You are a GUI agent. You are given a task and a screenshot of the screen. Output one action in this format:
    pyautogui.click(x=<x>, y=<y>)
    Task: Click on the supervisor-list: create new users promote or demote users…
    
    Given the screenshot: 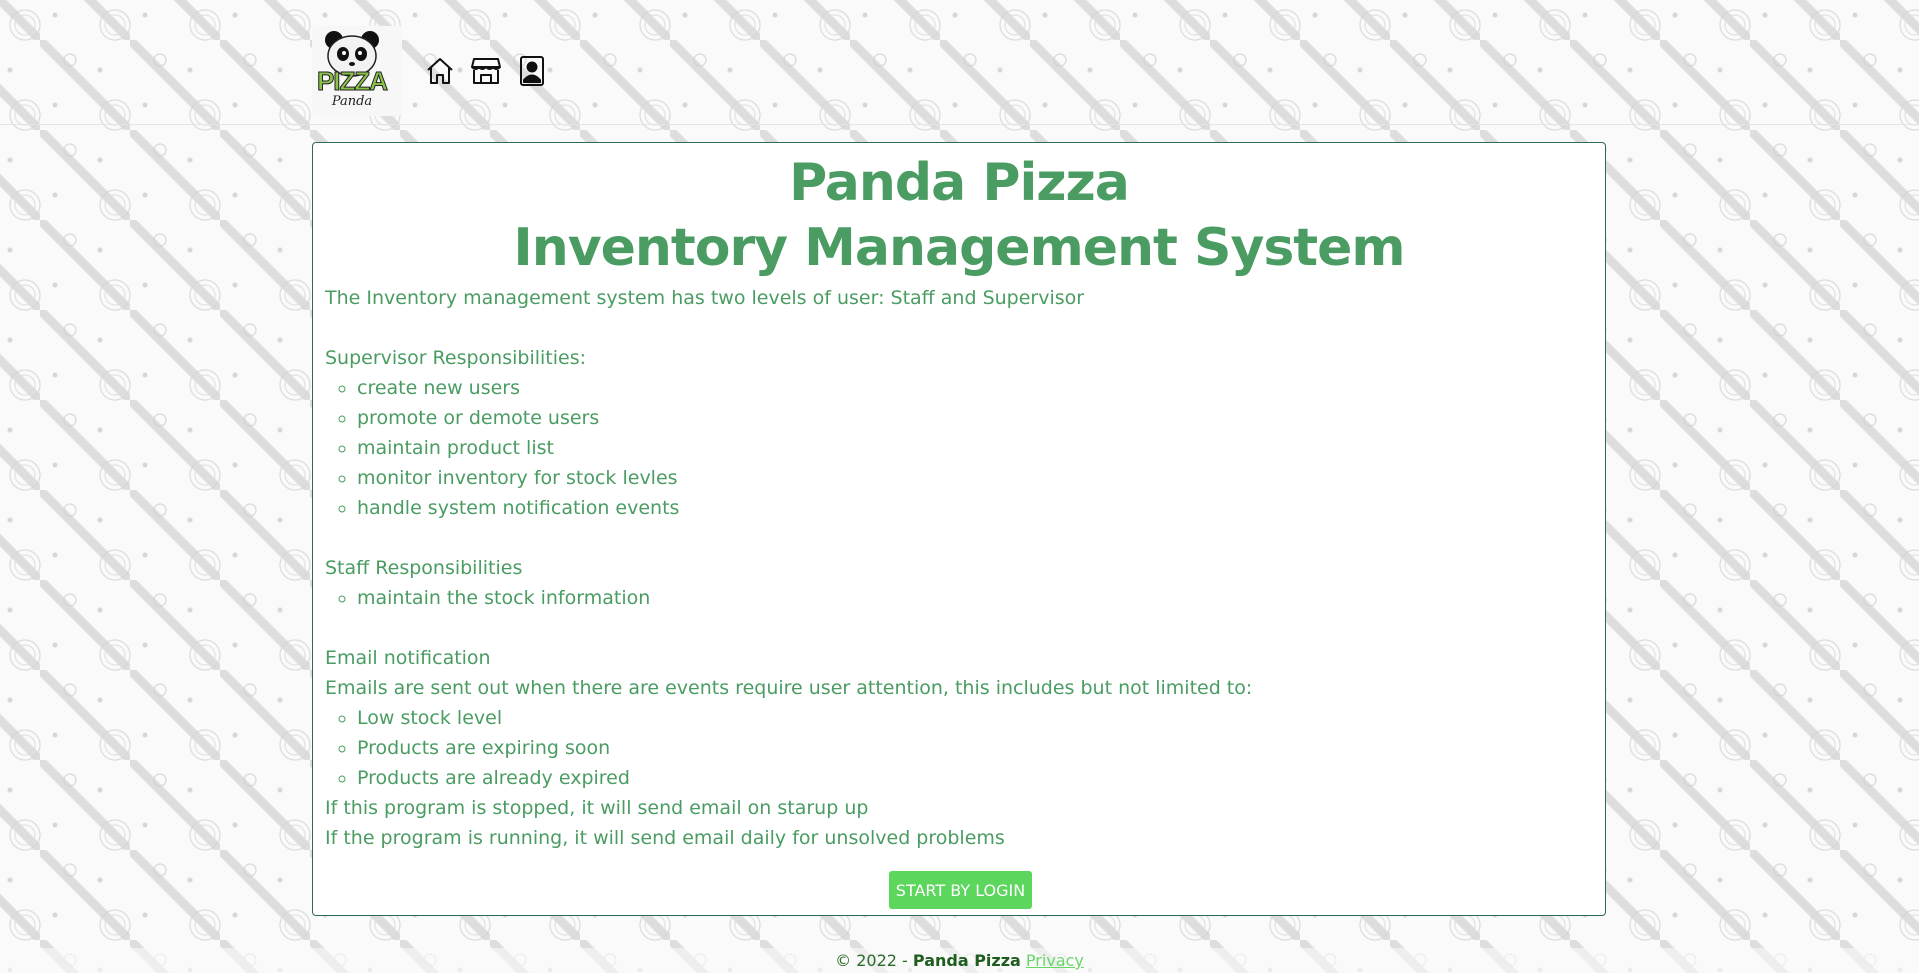 What is the action you would take?
    pyautogui.click(x=959, y=448)
    